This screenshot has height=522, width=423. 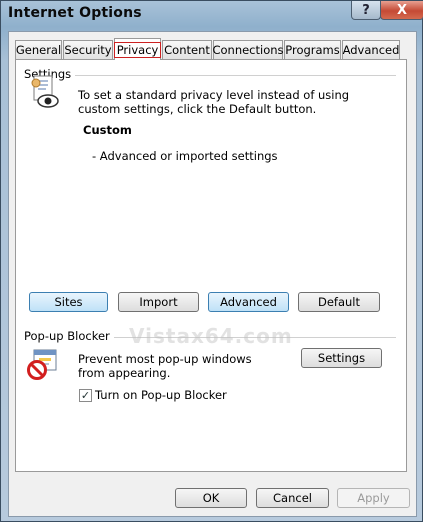 I want to click on help-button: ?, so click(x=366, y=10).